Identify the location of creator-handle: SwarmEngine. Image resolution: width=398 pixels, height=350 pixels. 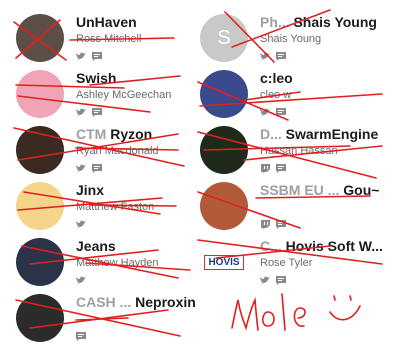
(332, 134).